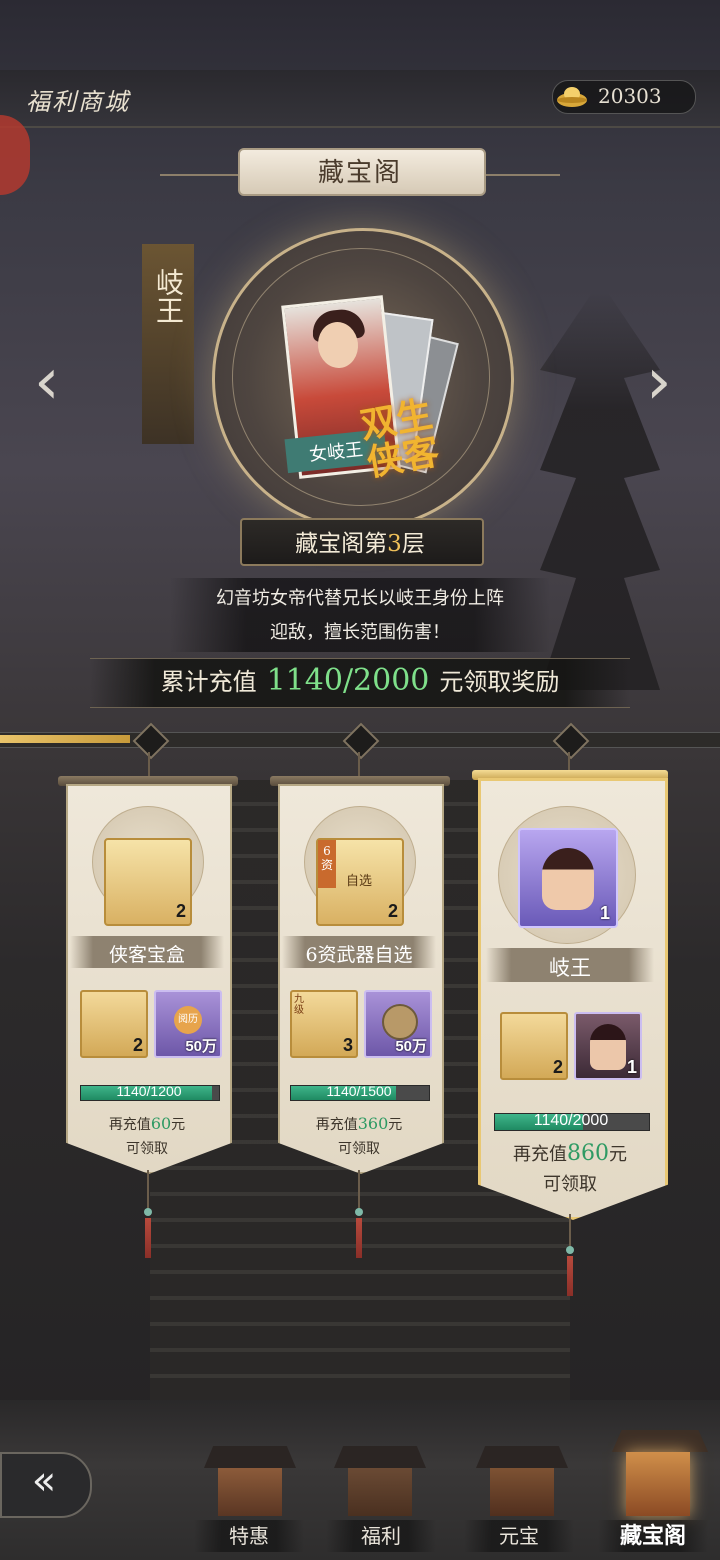  What do you see at coordinates (522, 1481) in the screenshot?
I see `tab-building-元宝` at bounding box center [522, 1481].